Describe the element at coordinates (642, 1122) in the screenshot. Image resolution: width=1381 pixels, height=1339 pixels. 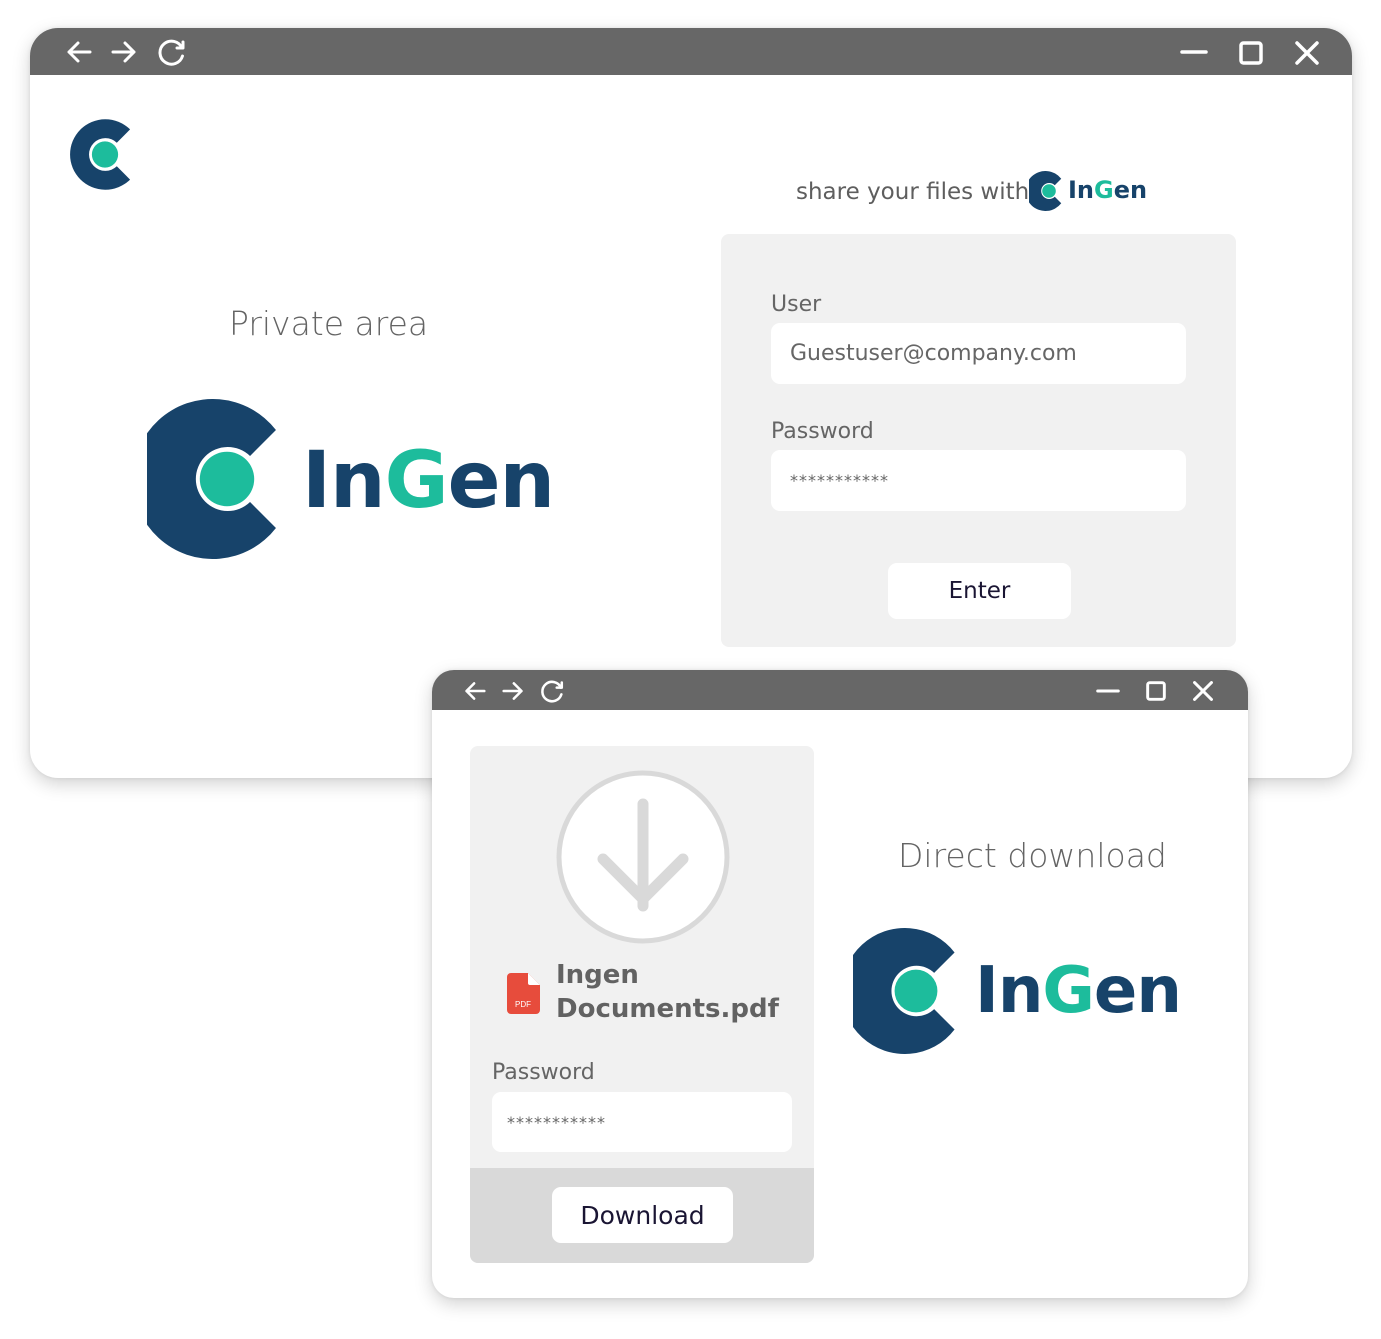
I see `download-password-input` at that location.